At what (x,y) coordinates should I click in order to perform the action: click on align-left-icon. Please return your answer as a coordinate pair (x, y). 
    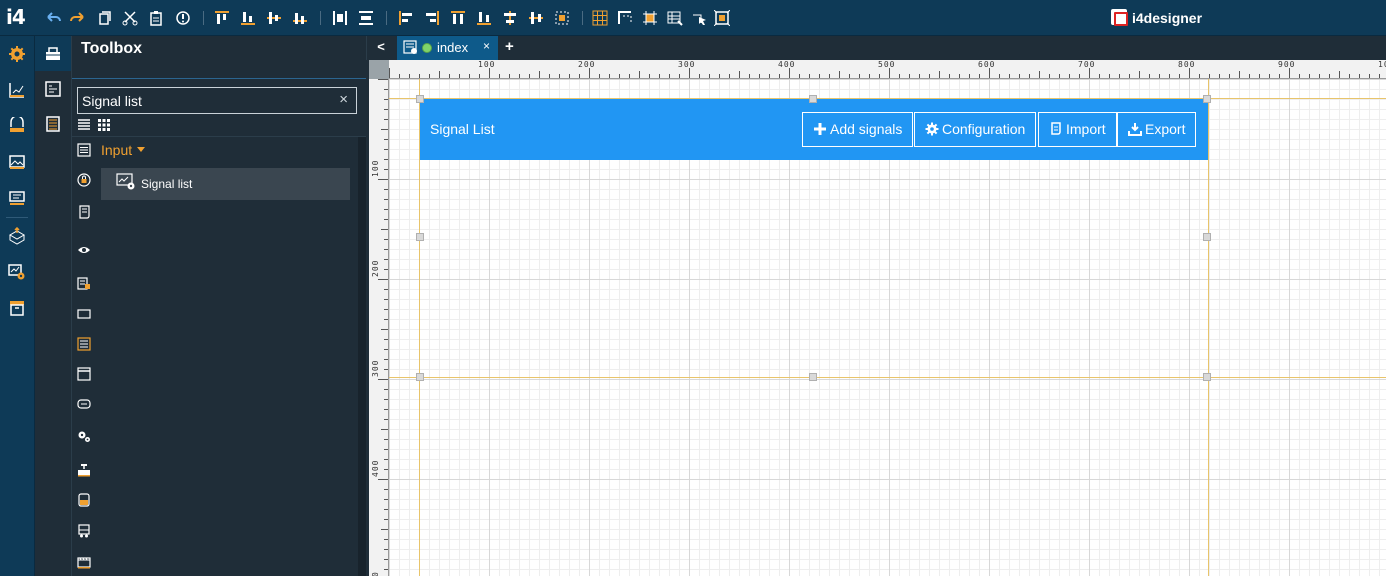
    Looking at the image, I should click on (406, 18).